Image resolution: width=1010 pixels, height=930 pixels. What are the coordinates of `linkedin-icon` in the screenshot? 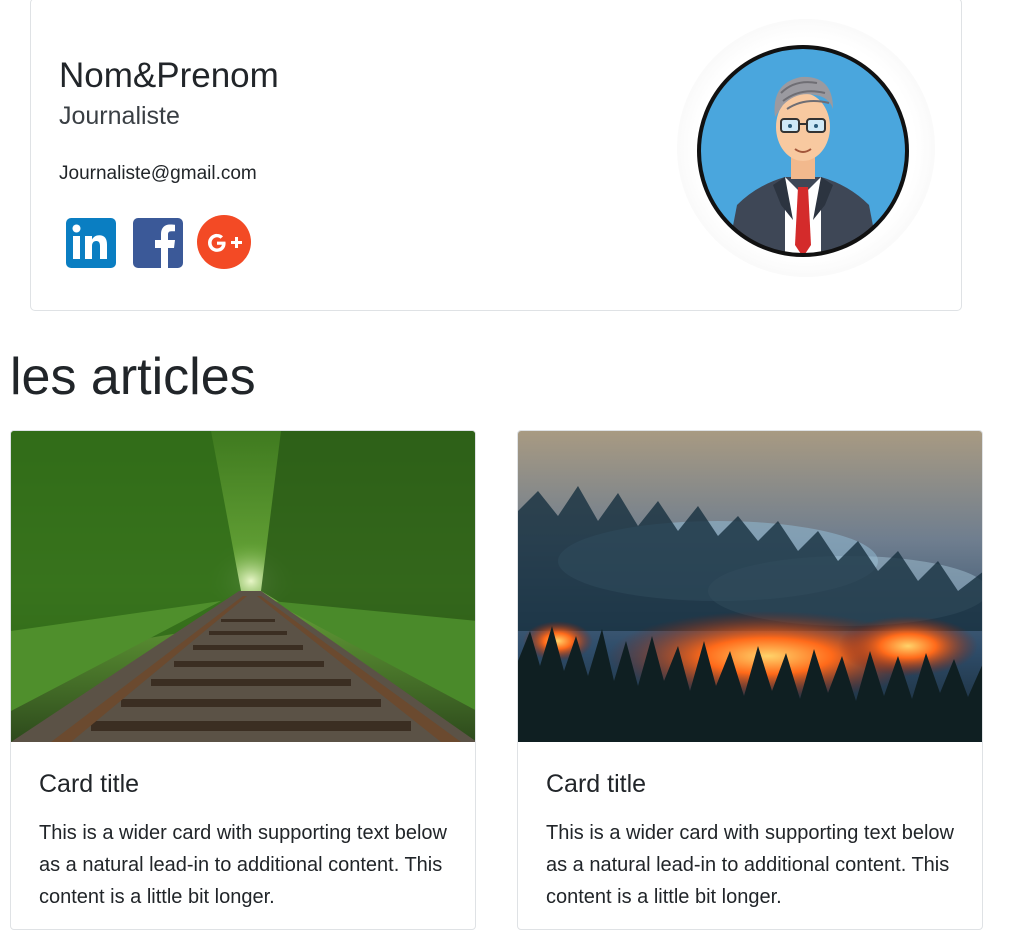 It's located at (91, 243).